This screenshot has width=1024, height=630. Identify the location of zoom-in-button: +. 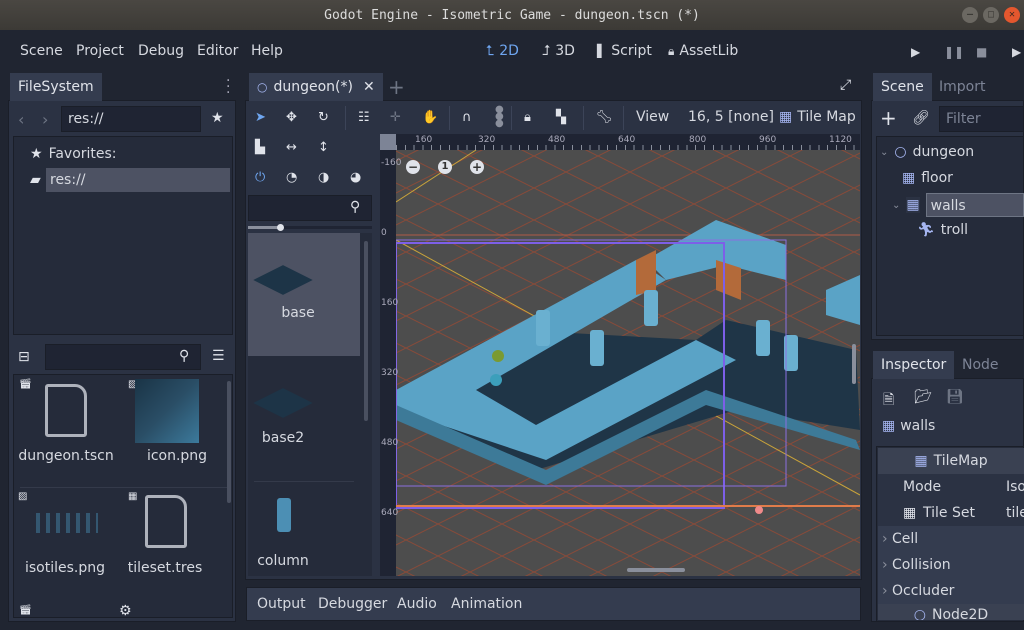
(477, 167).